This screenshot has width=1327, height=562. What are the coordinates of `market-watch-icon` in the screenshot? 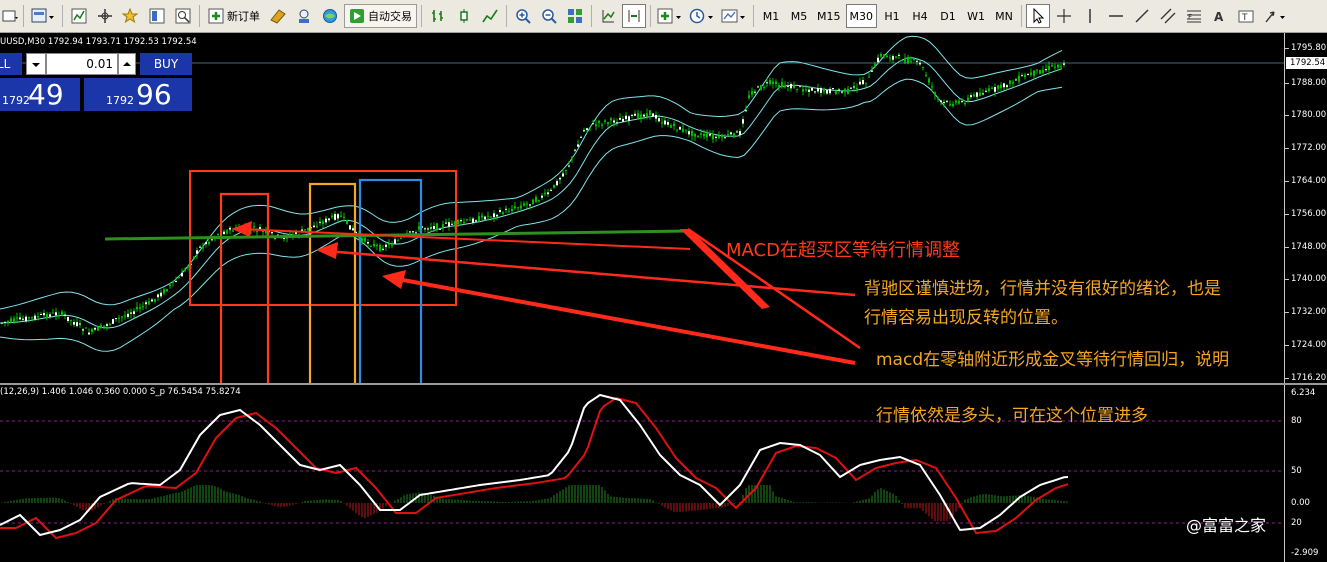 It's located at (79, 16).